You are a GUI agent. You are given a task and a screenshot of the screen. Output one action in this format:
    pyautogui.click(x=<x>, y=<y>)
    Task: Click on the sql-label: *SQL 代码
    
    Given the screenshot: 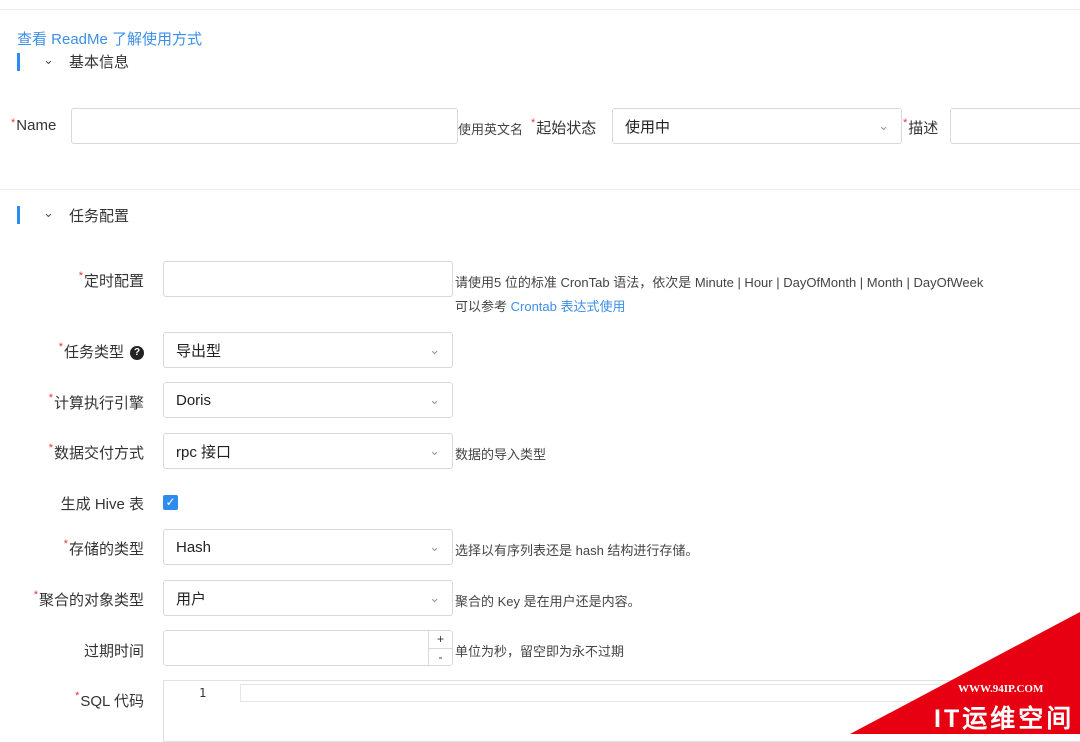 What is the action you would take?
    pyautogui.click(x=109, y=700)
    